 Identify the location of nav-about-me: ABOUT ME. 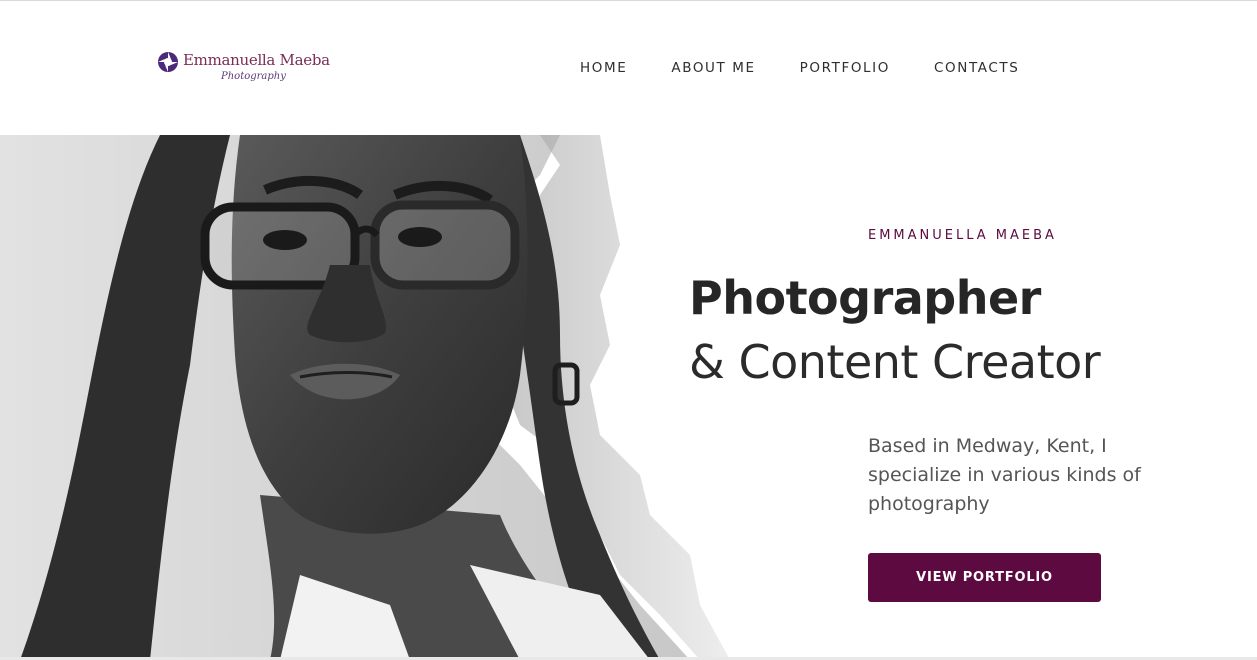
(713, 68).